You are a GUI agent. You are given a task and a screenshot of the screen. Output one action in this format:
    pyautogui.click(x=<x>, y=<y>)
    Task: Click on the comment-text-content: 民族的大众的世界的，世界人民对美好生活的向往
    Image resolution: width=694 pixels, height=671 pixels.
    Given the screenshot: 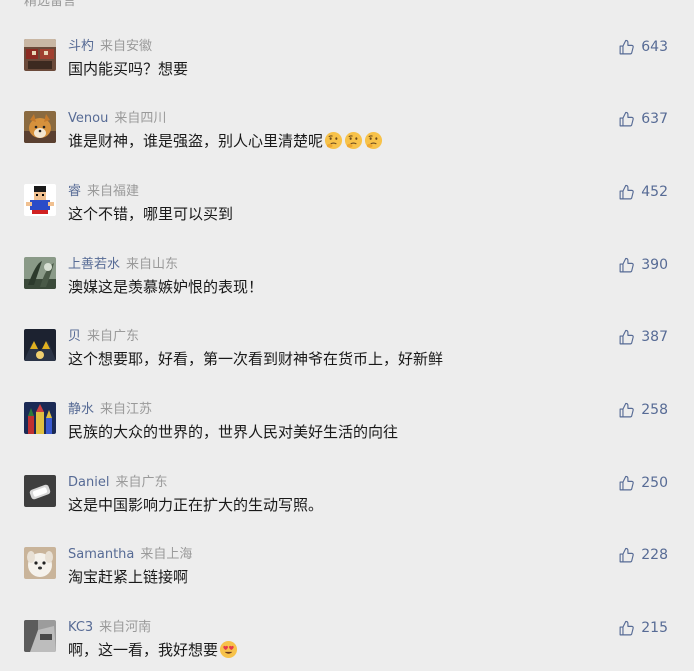 What is the action you would take?
    pyautogui.click(x=233, y=432)
    